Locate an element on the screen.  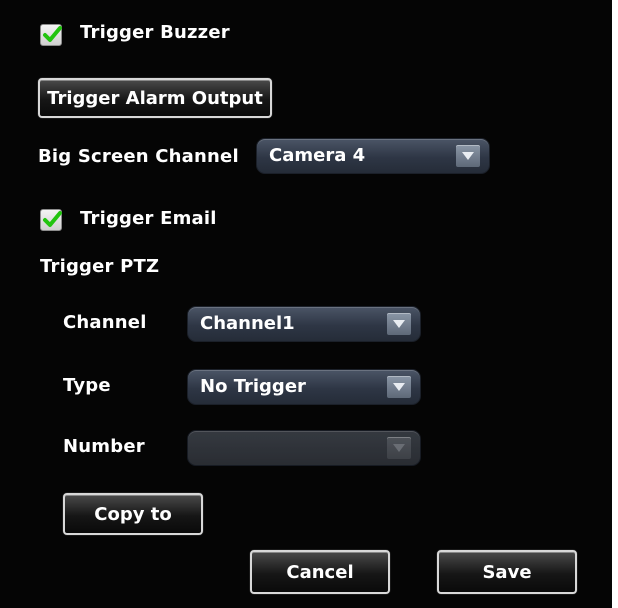
save-button: Save is located at coordinates (507, 572).